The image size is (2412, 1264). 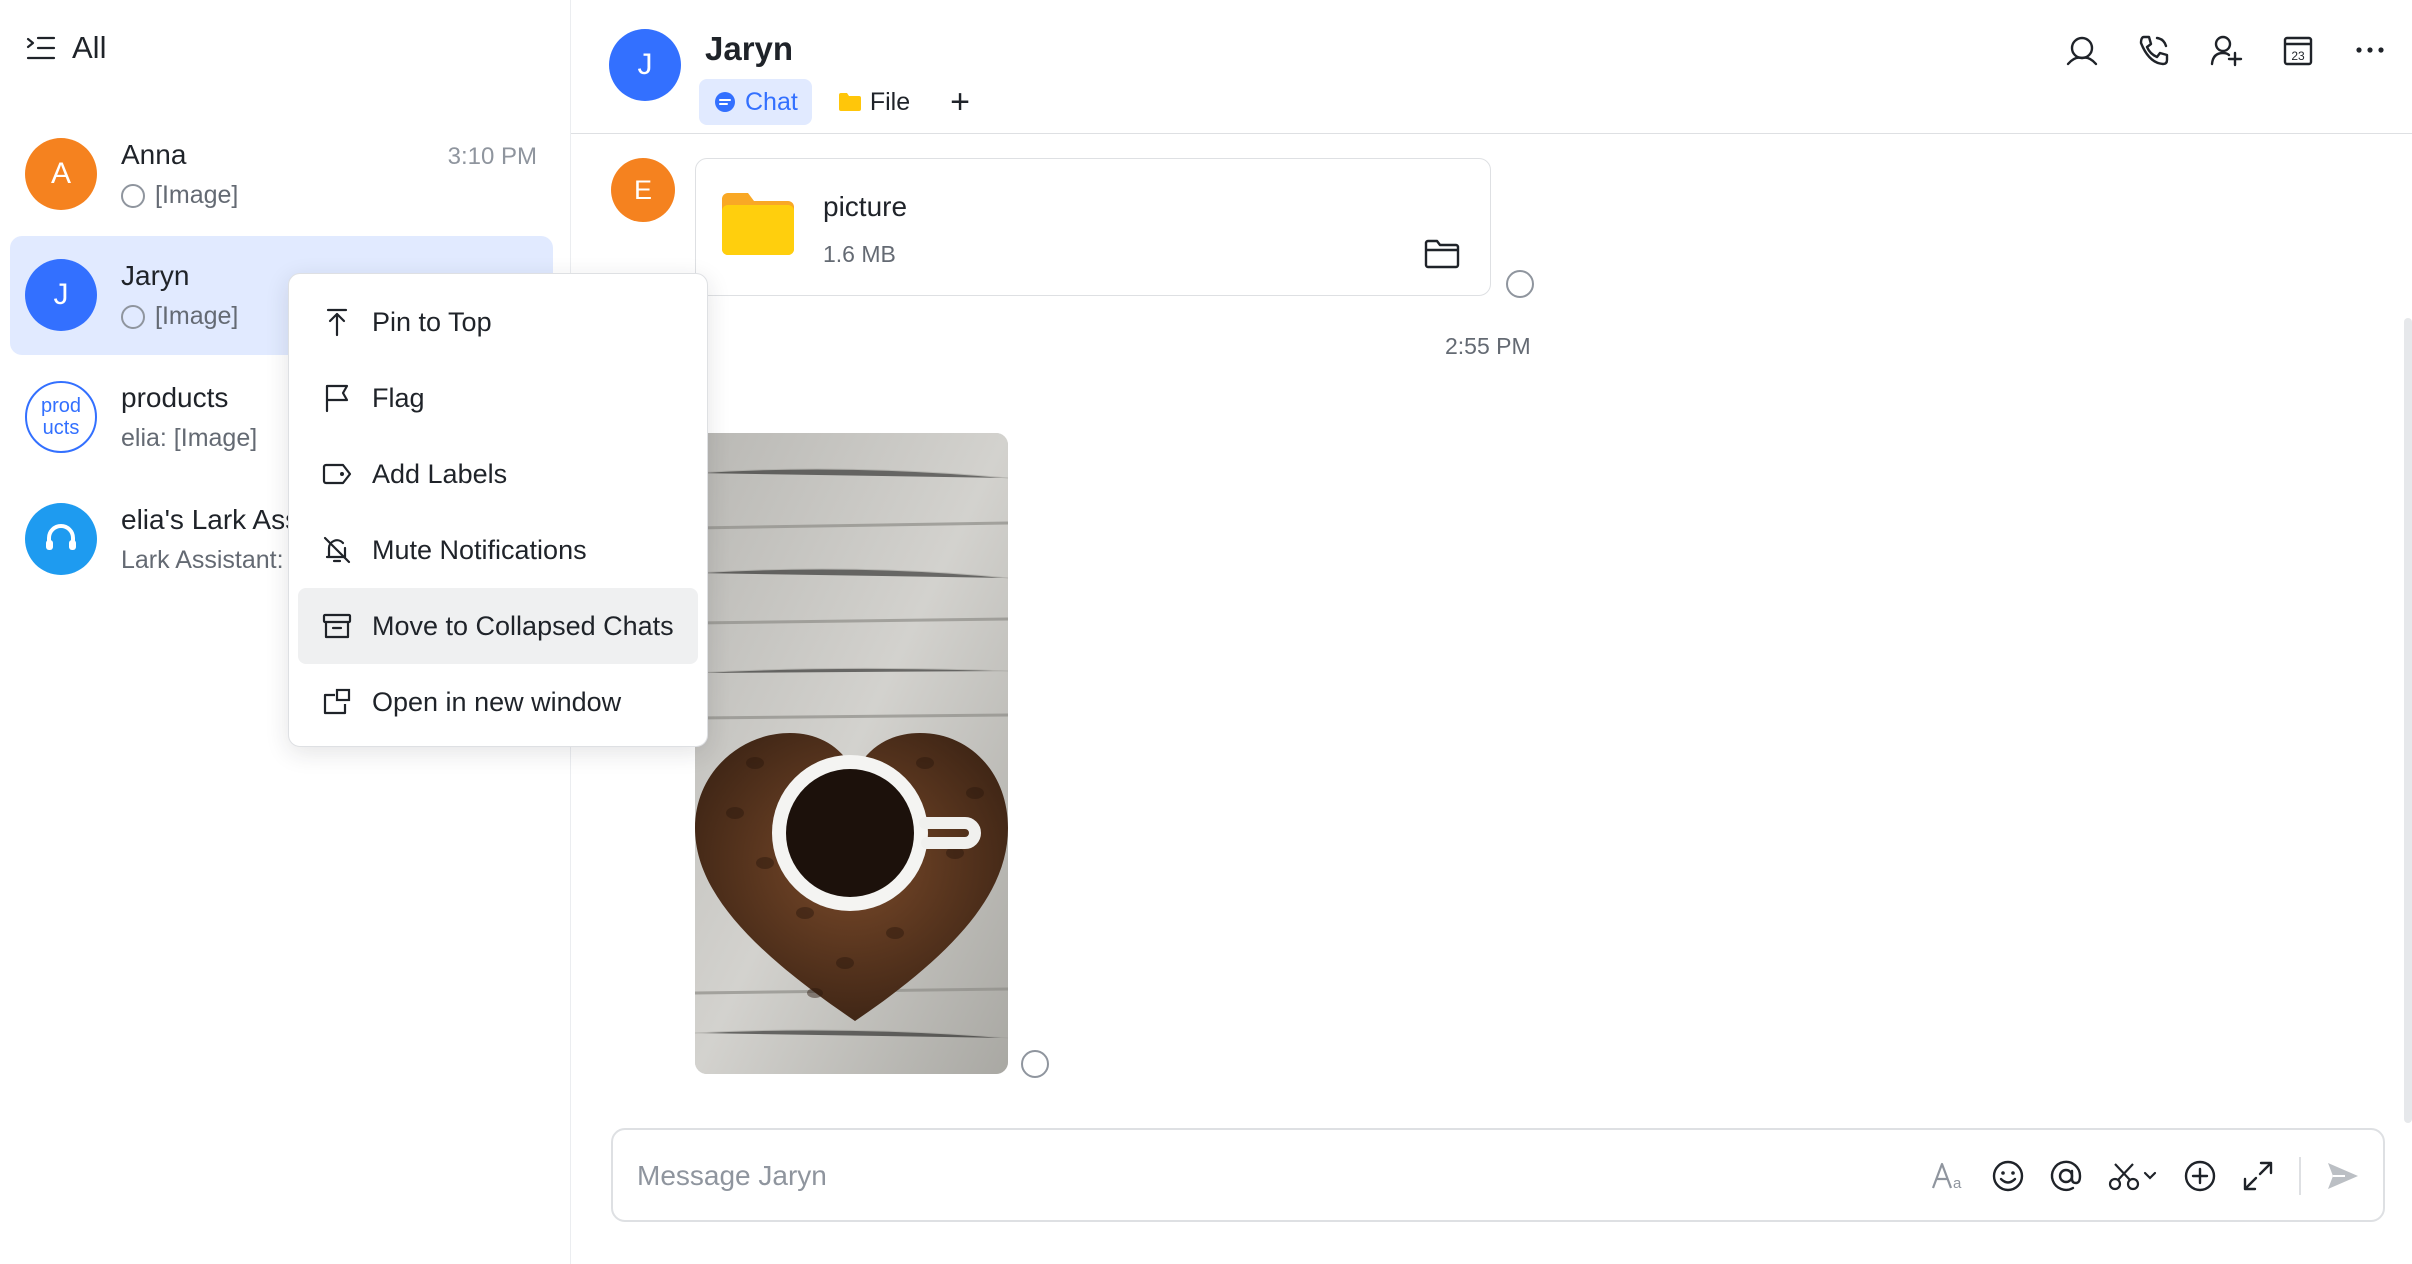 I want to click on menu-item-move-to-collapsed-chats: Move to Collapsed Chats, so click(x=498, y=626).